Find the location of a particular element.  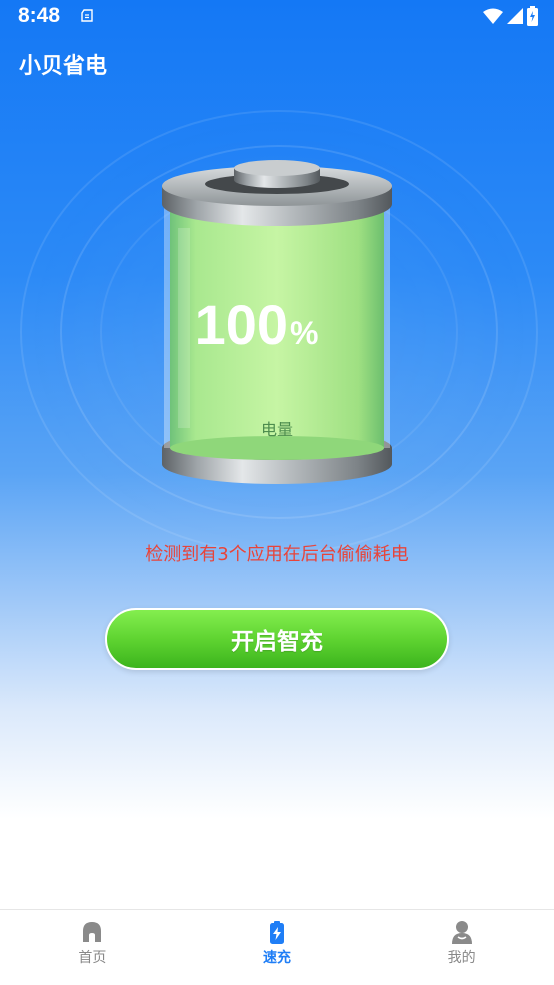

notification-icon is located at coordinates (87, 15).